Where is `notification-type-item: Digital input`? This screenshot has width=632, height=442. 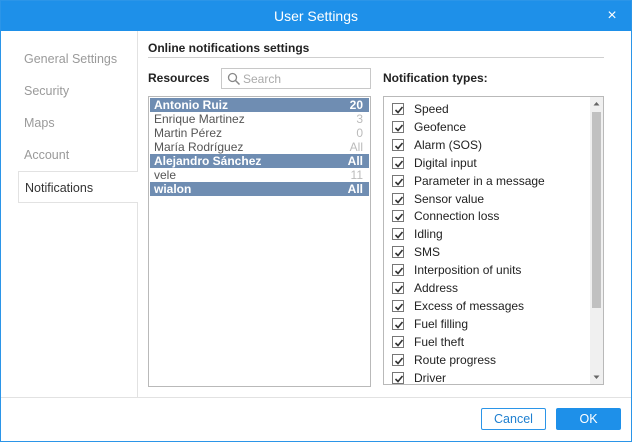
notification-type-item: Digital input is located at coordinates (490, 163).